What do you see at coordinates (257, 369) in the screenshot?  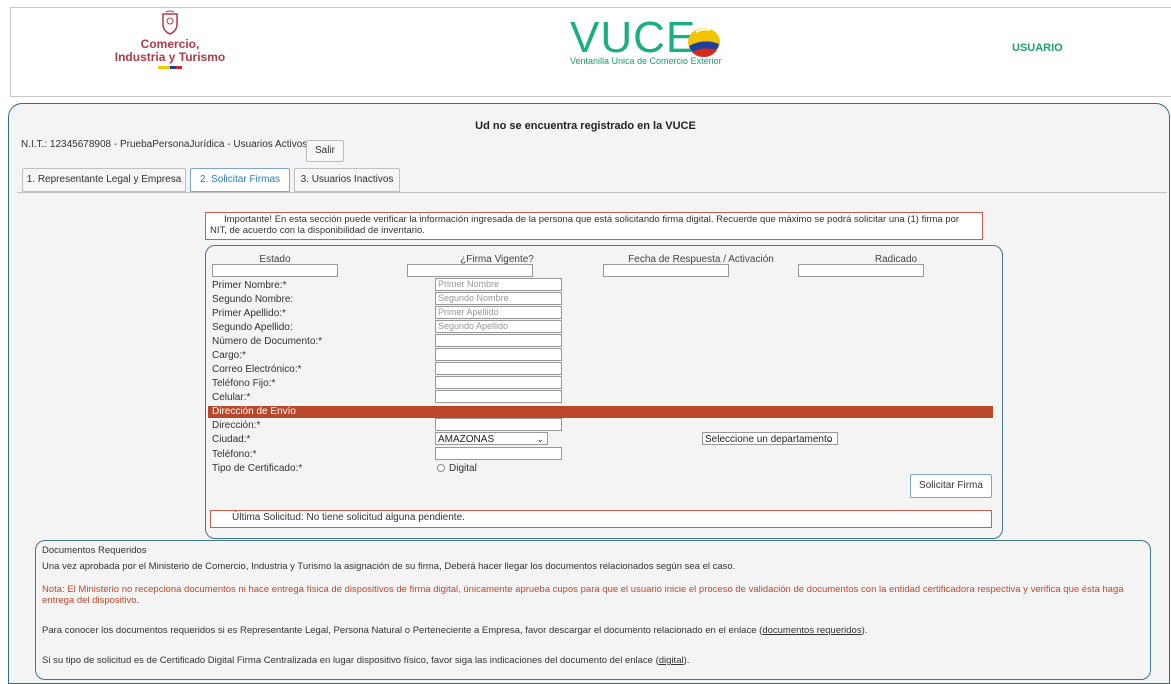 I see `correo-label: Correo Electrónico:*` at bounding box center [257, 369].